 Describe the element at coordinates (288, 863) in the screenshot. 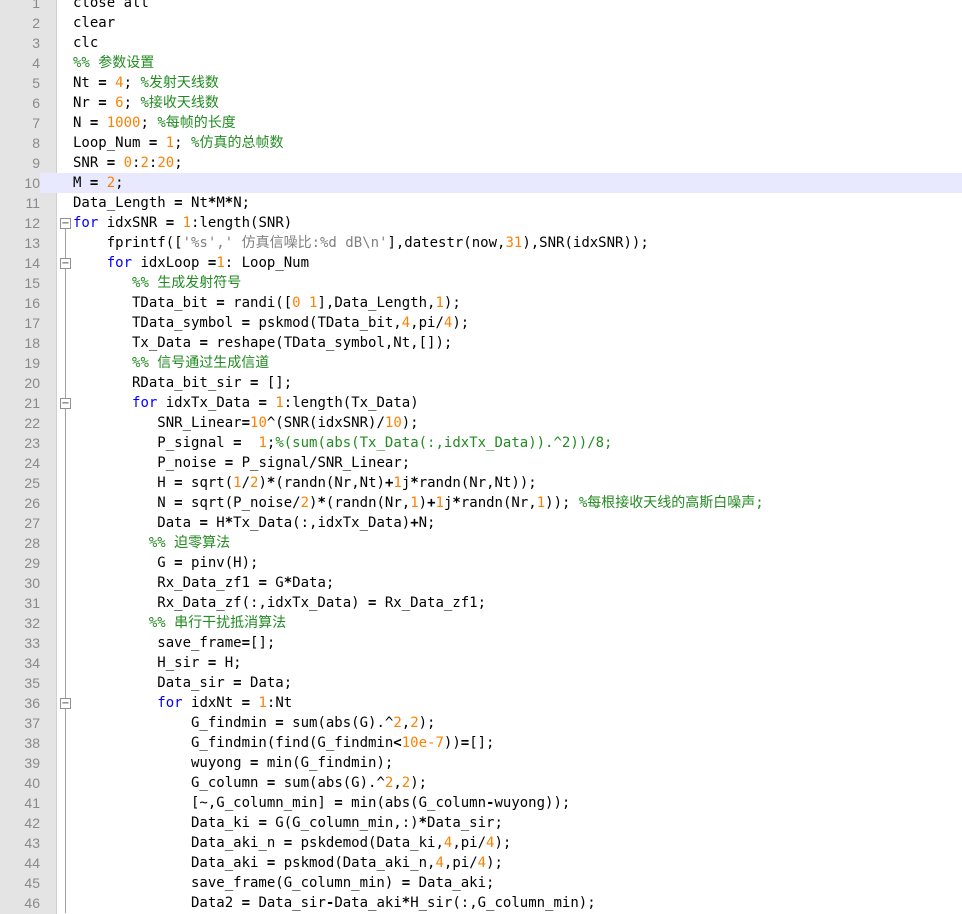

I see `code-text: Data_aki = pskmod(Data_aki_n,4,pi/4);` at that location.